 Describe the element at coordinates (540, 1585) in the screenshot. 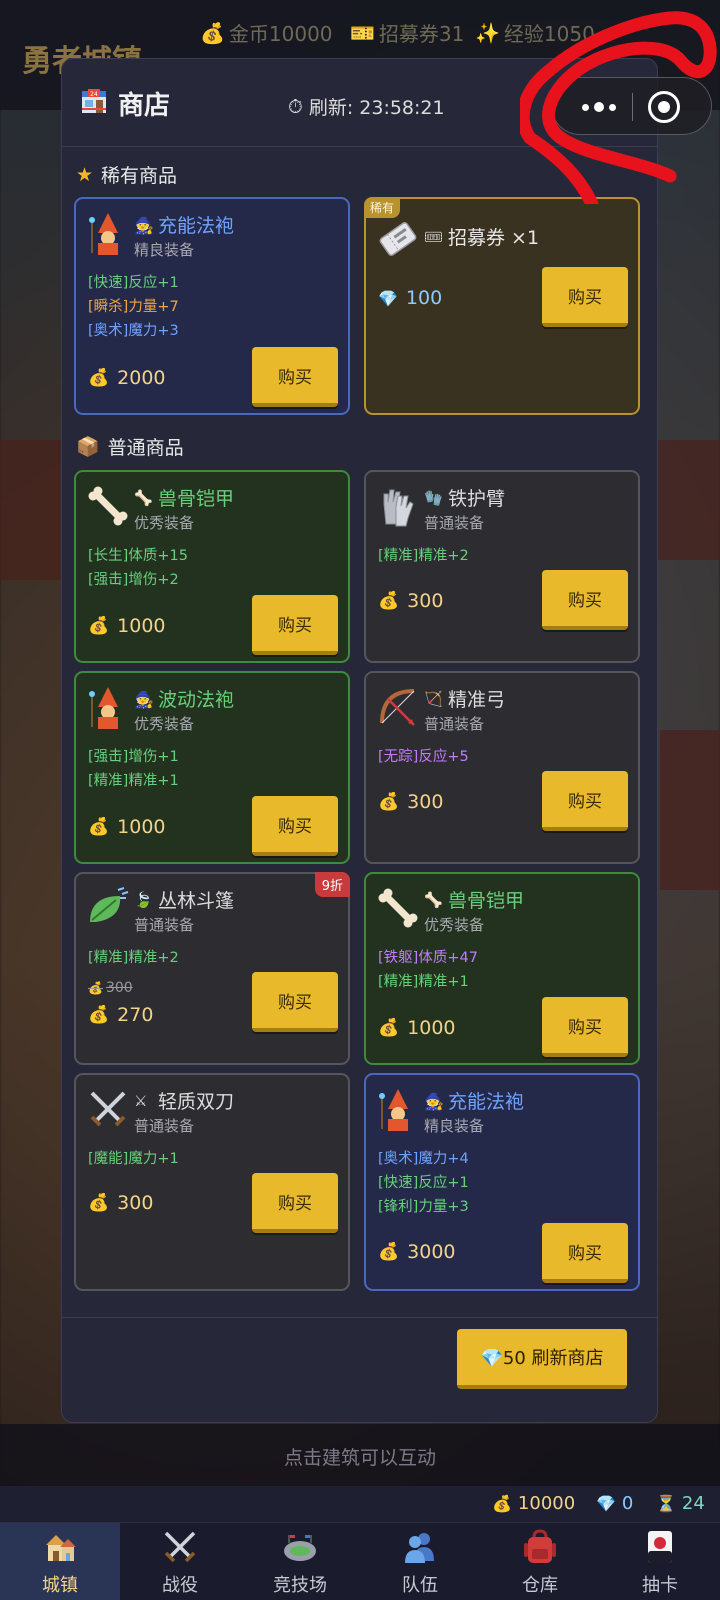

I see `nav-label: 仓库` at that location.